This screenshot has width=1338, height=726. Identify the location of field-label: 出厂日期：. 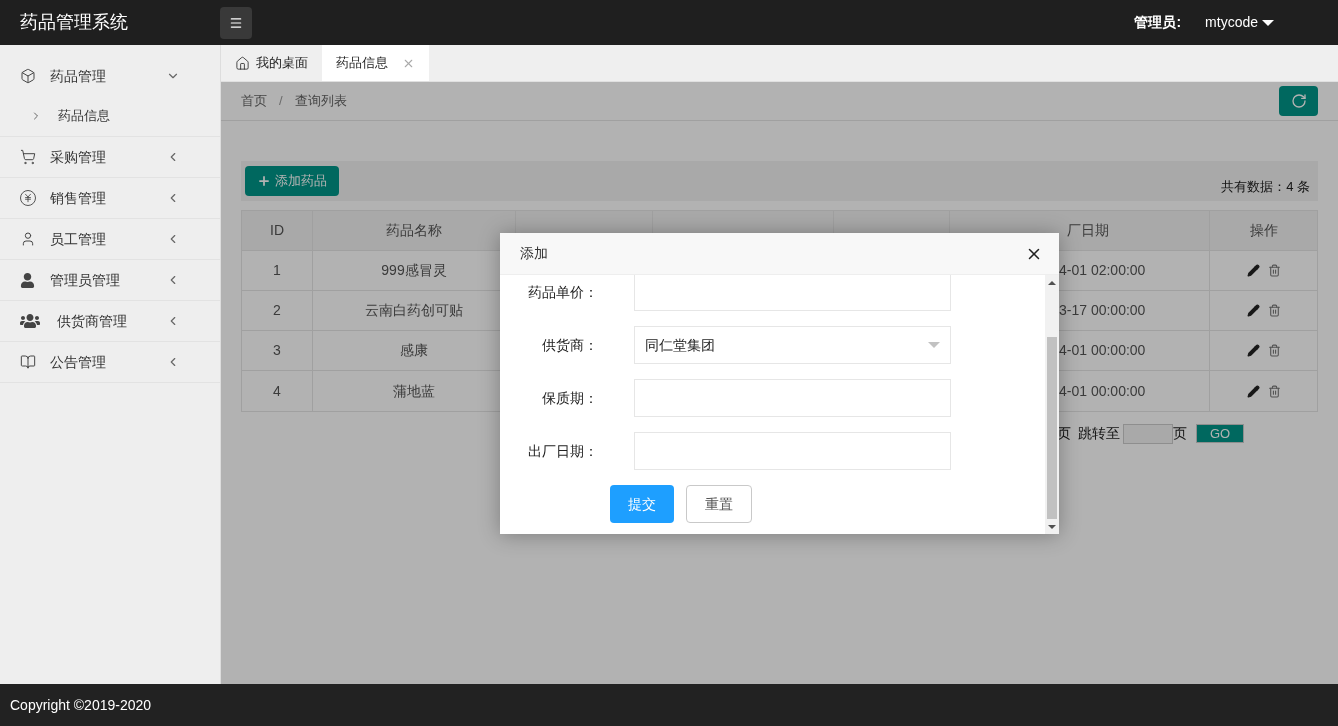
(562, 451).